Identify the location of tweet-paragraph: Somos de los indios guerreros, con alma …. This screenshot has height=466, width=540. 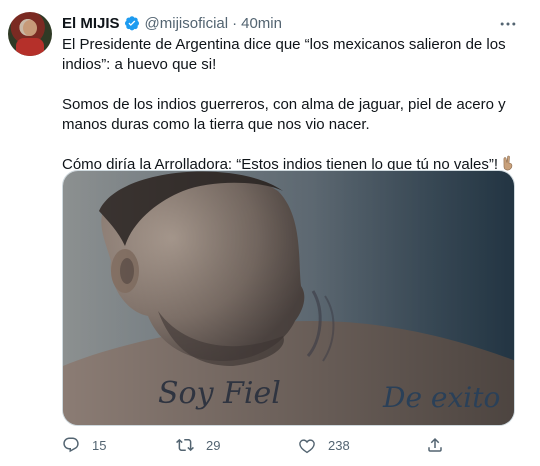
(284, 114).